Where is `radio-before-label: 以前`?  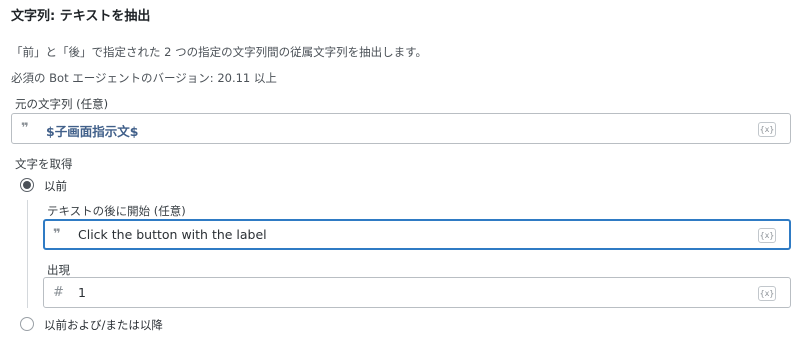
radio-before-label: 以前 is located at coordinates (55, 186).